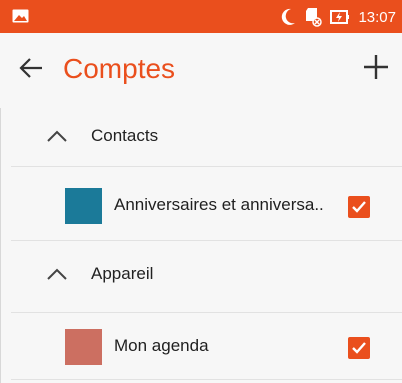 This screenshot has height=383, width=402. I want to click on page-title: Comptes, so click(119, 68).